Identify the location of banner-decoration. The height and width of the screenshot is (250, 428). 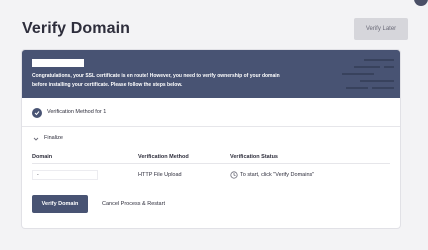
(368, 74).